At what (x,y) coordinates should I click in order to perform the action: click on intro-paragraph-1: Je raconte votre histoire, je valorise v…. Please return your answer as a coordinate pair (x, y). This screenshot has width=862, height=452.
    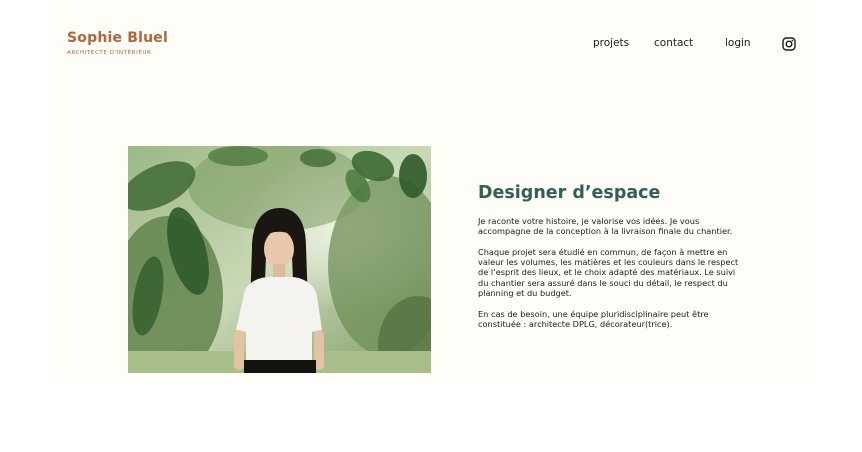
    Looking at the image, I should click on (605, 226).